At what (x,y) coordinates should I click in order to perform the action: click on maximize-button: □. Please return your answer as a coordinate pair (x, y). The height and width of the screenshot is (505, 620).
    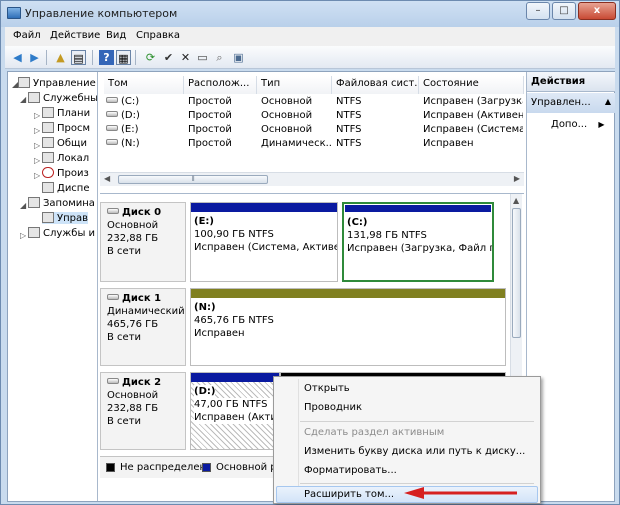
    Looking at the image, I should click on (564, 11).